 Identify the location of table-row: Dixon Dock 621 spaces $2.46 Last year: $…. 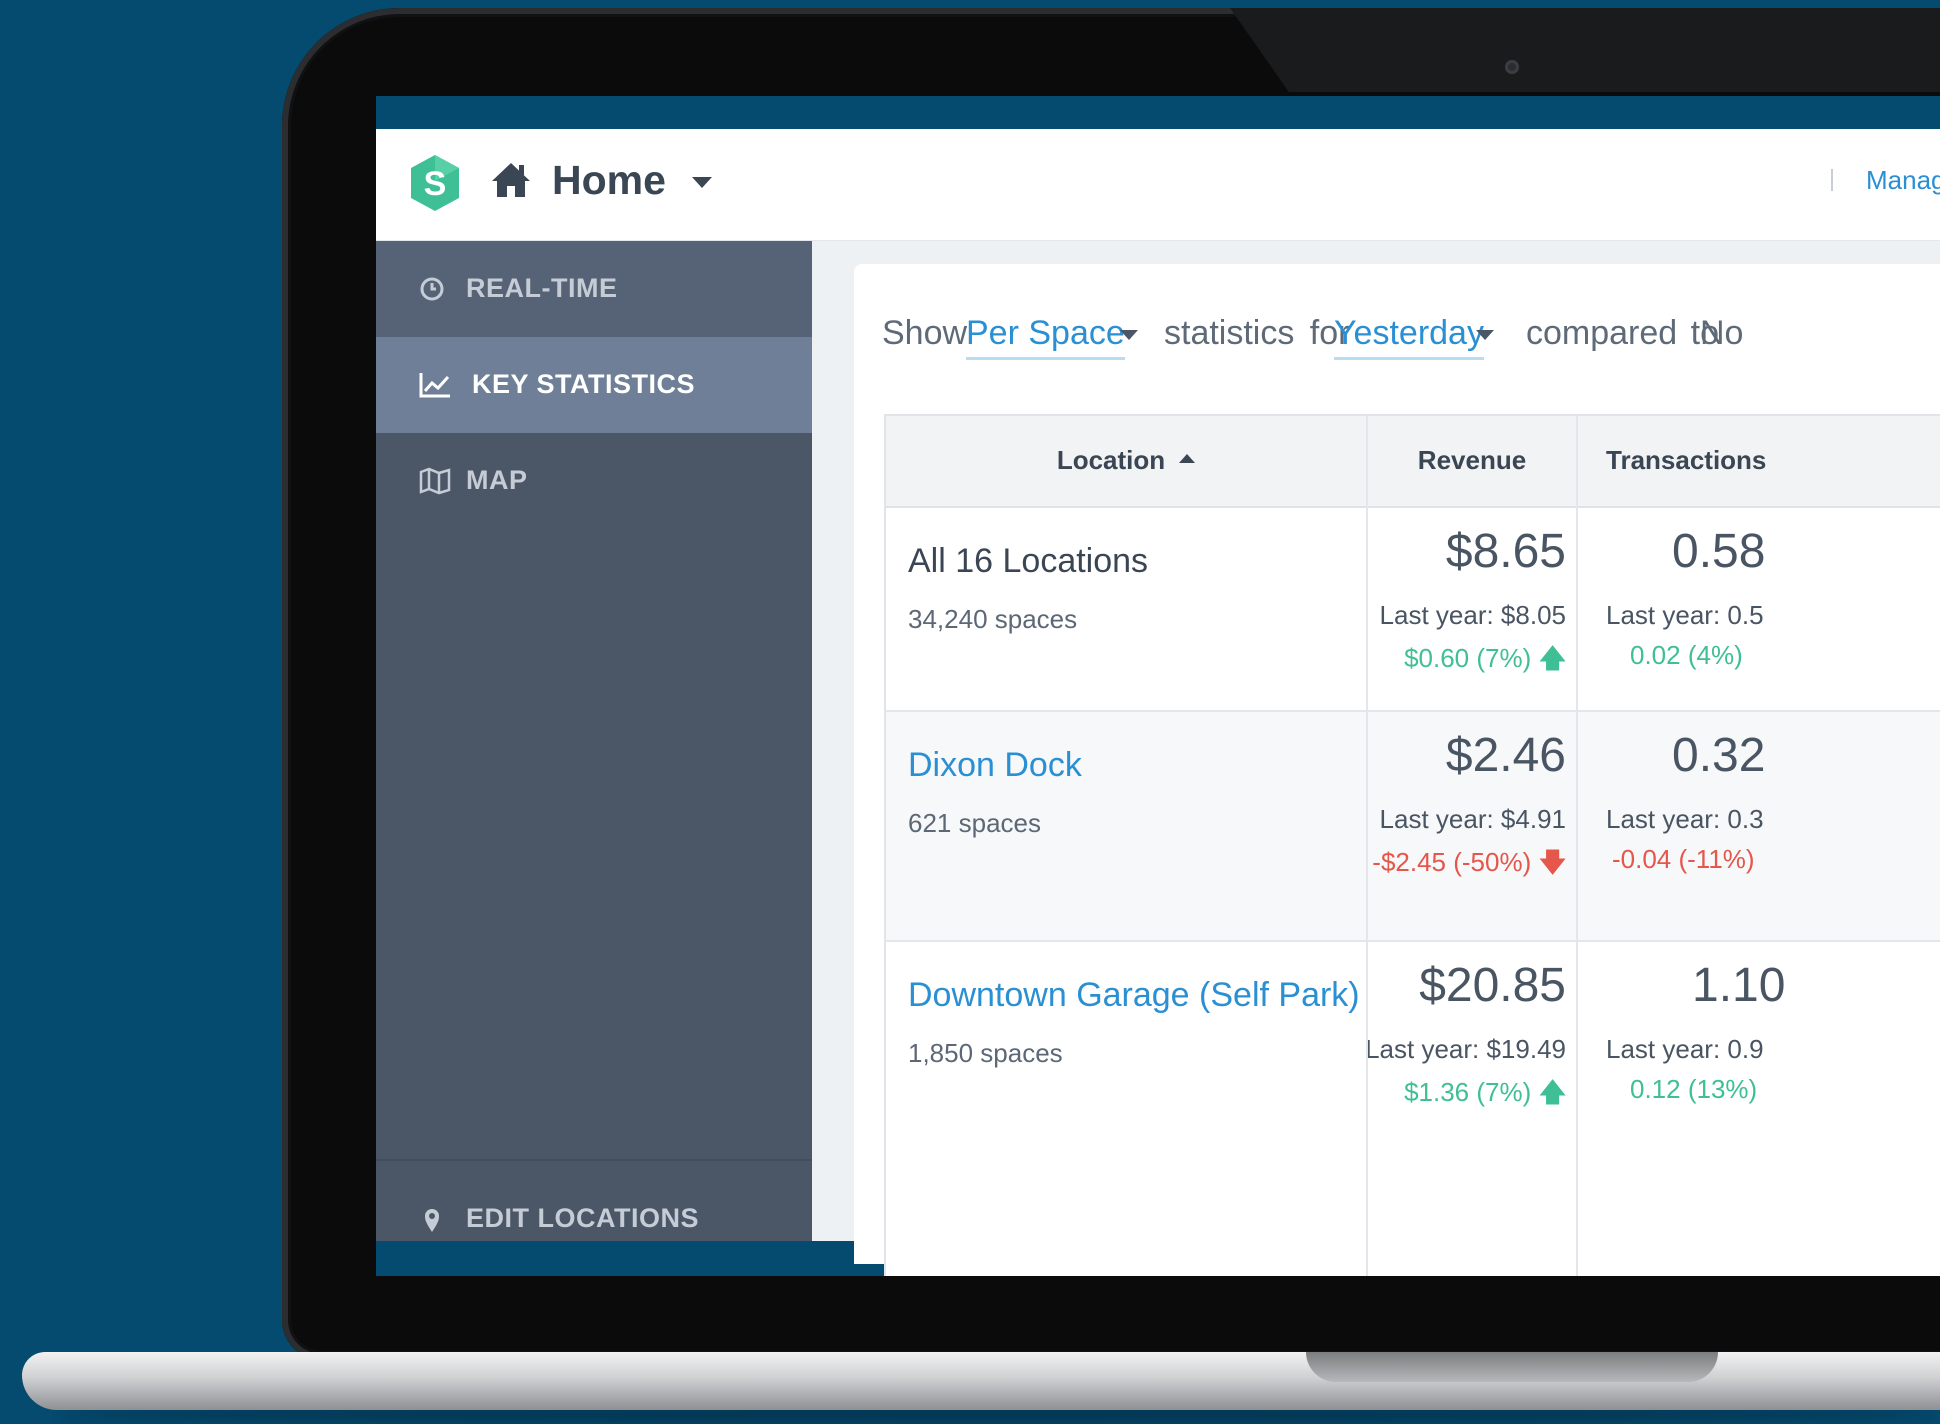
(1413, 827).